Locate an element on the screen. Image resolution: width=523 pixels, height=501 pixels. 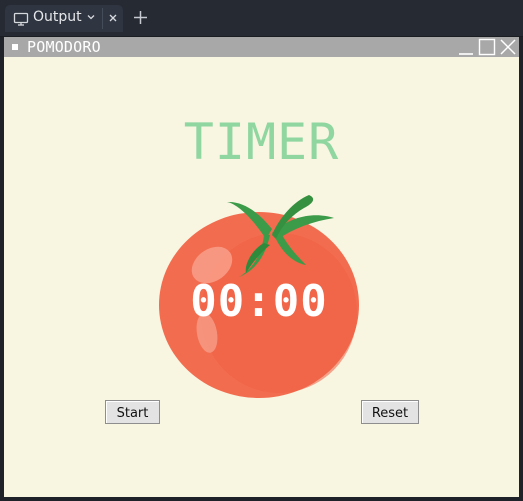
tab-output: Output is located at coordinates (64, 18).